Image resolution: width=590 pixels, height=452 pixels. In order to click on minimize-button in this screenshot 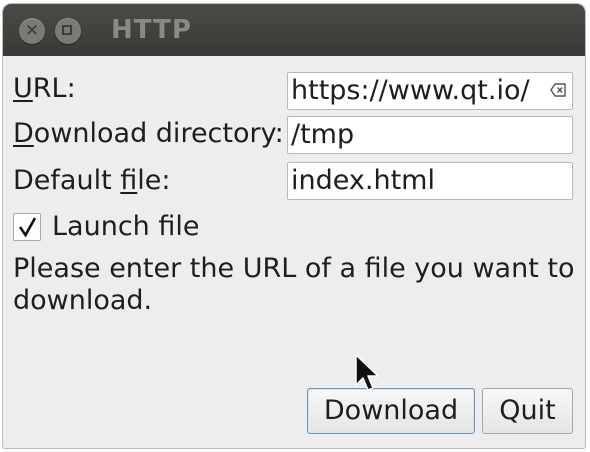, I will do `click(68, 31)`.